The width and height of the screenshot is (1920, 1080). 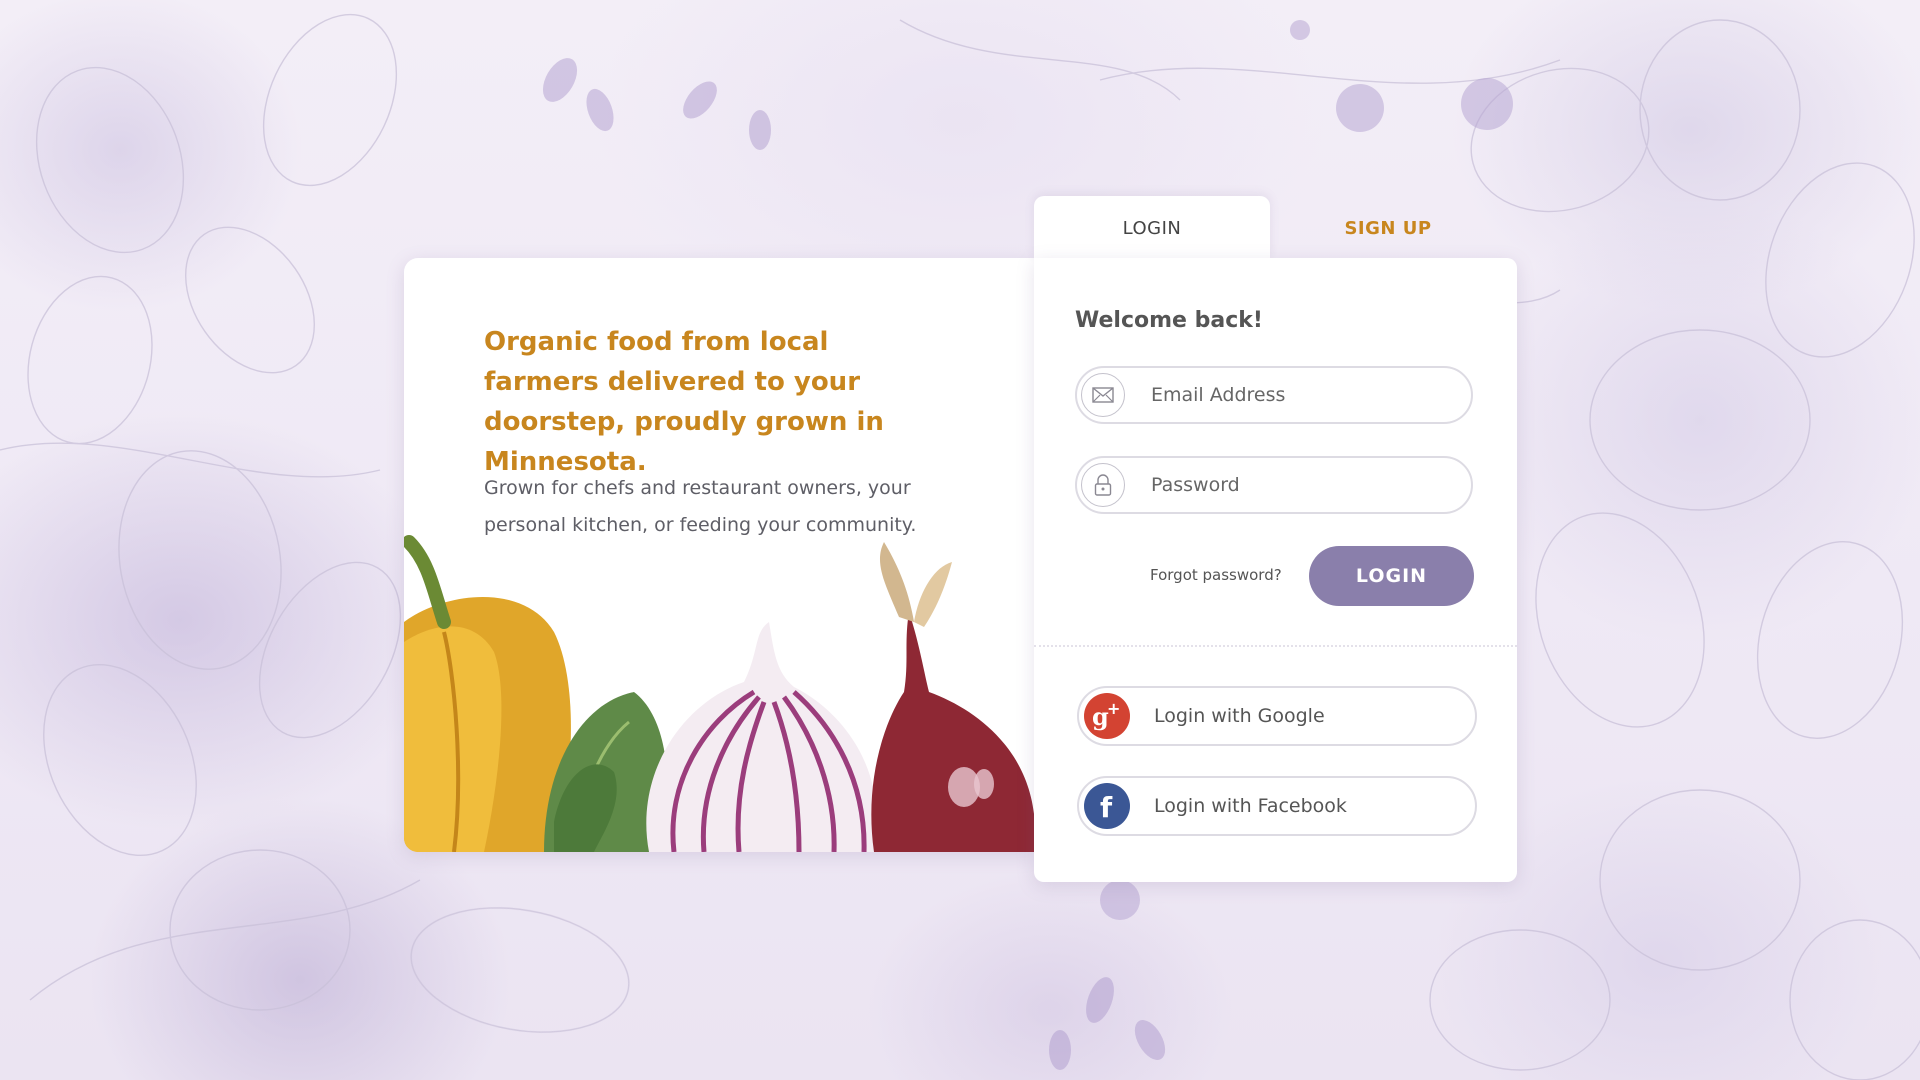 What do you see at coordinates (1301, 395) in the screenshot?
I see `email-input` at bounding box center [1301, 395].